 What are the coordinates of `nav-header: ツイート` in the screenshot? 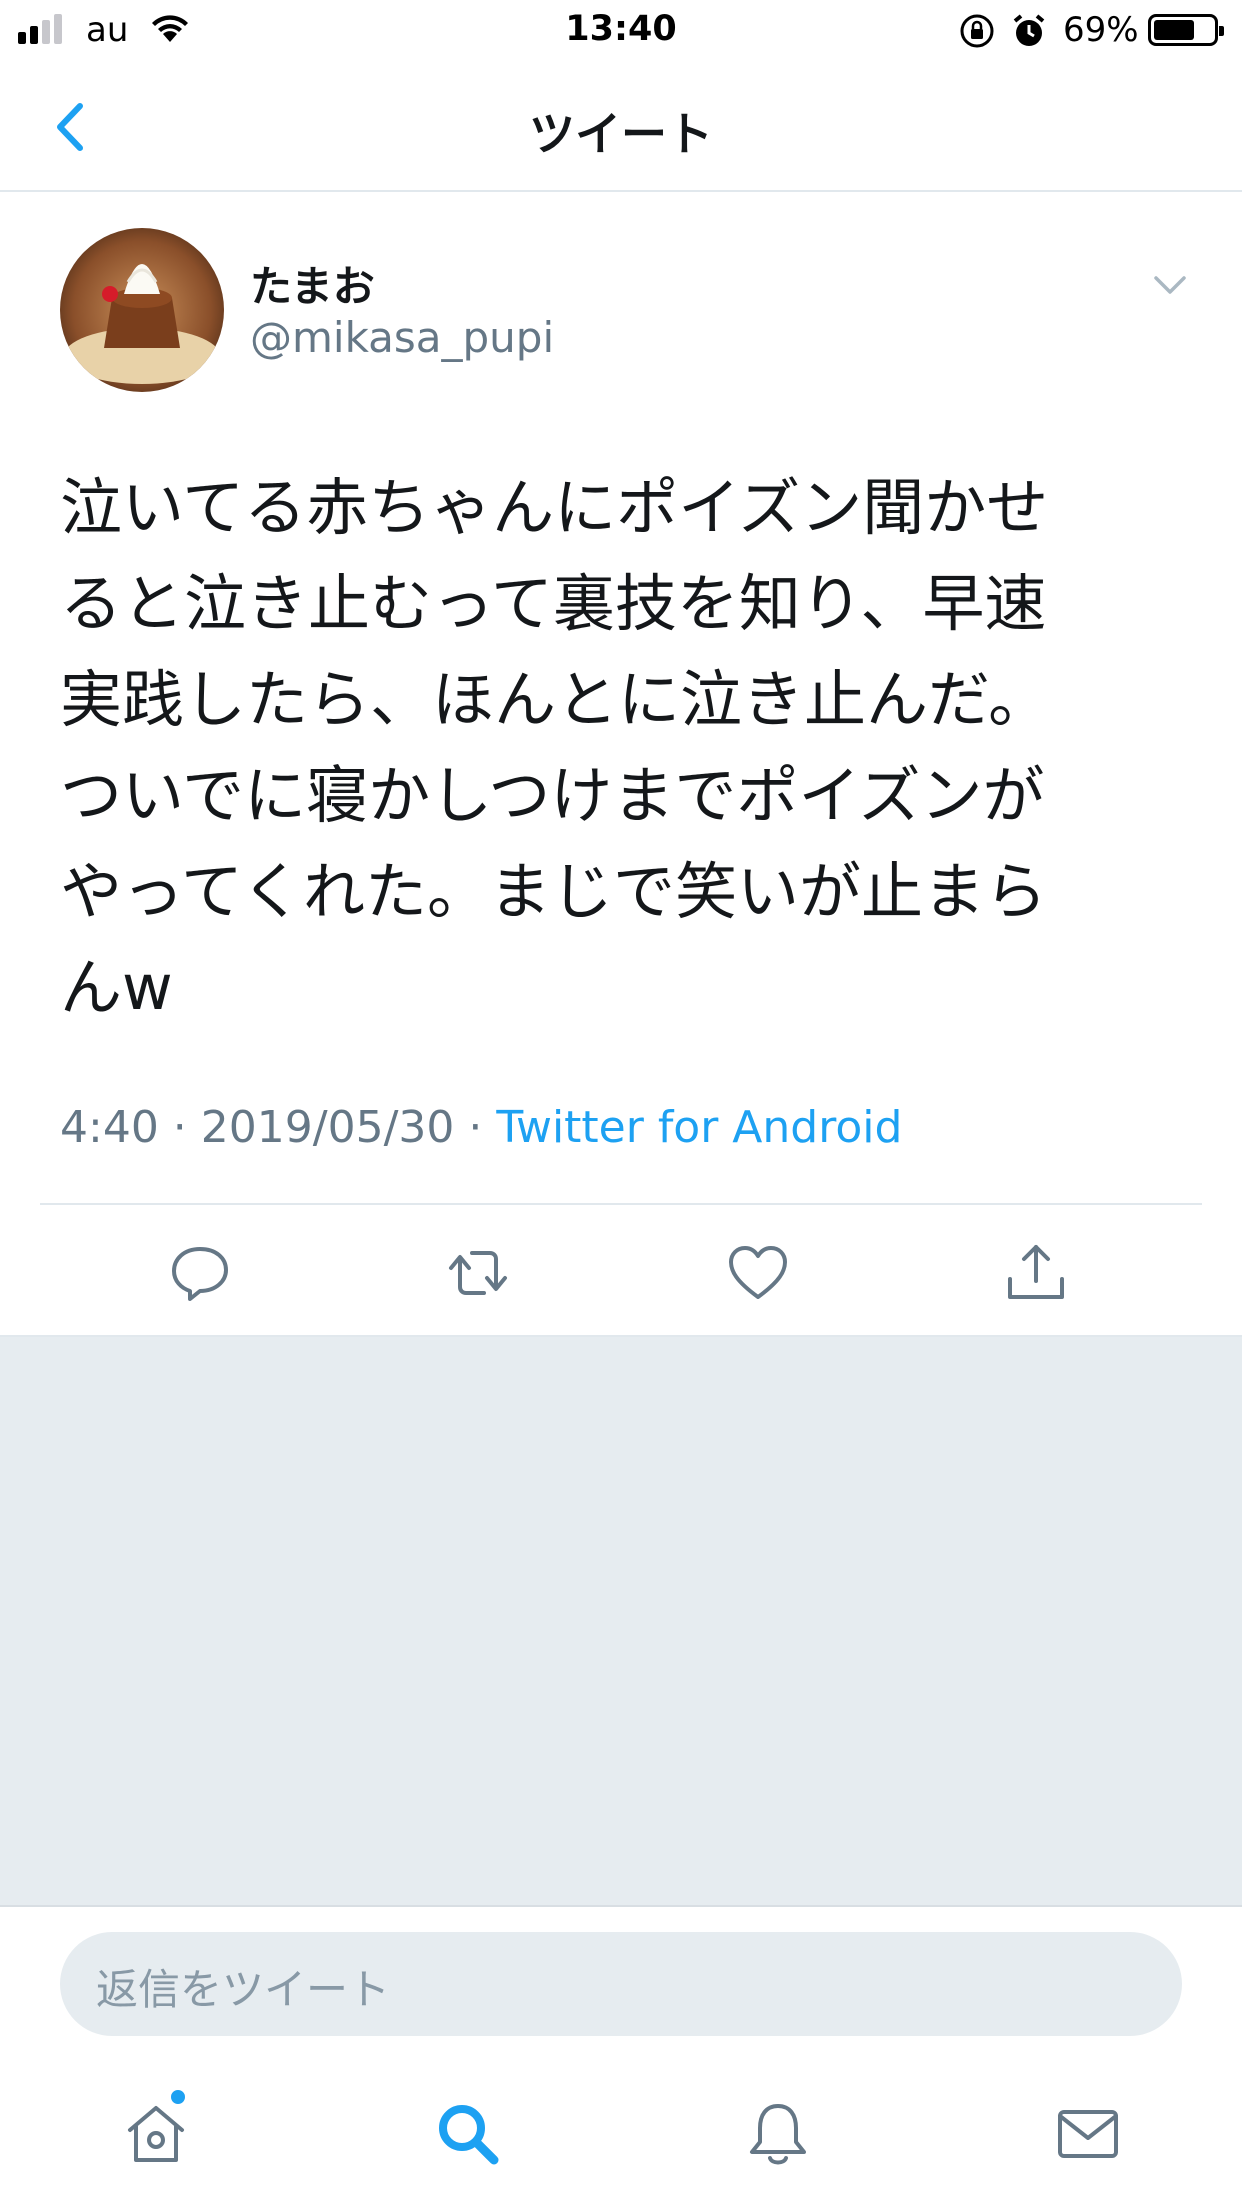 It's located at (621, 127).